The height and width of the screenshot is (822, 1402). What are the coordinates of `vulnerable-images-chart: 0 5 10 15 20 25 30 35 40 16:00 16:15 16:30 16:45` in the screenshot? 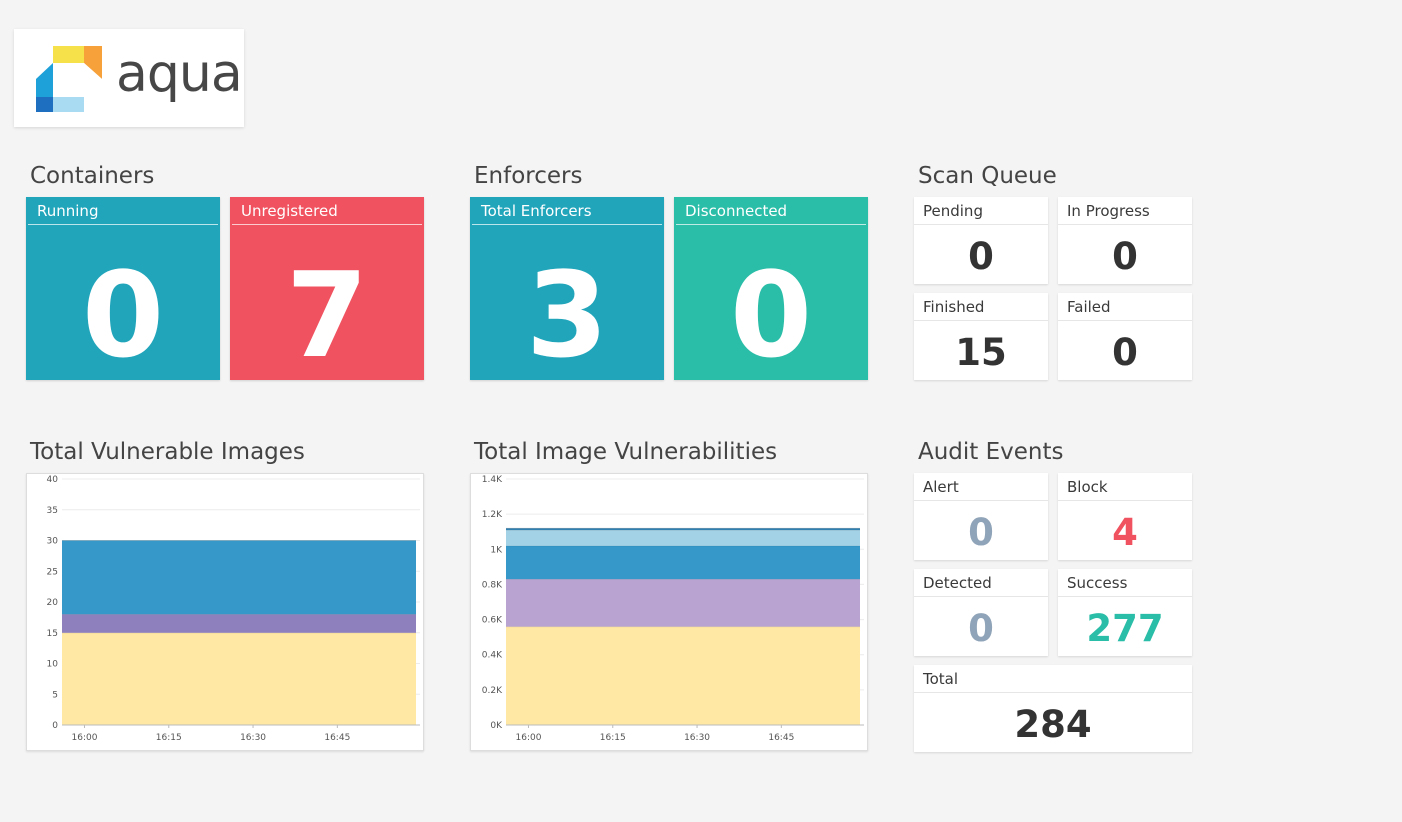 It's located at (225, 612).